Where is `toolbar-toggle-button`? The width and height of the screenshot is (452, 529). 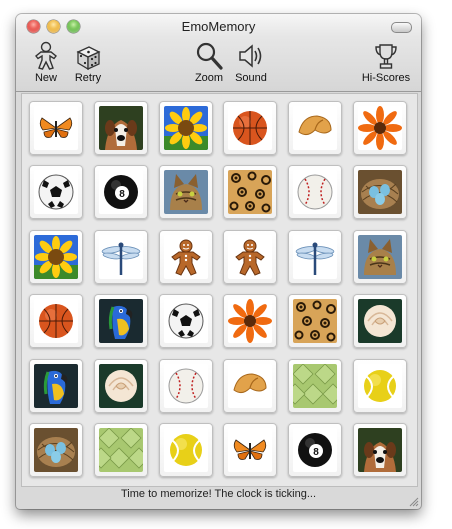 toolbar-toggle-button is located at coordinates (401, 27).